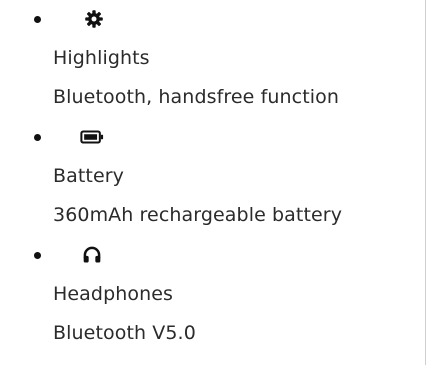 This screenshot has width=426, height=365. I want to click on feature-detail: Bluetooth V5.0, so click(124, 333).